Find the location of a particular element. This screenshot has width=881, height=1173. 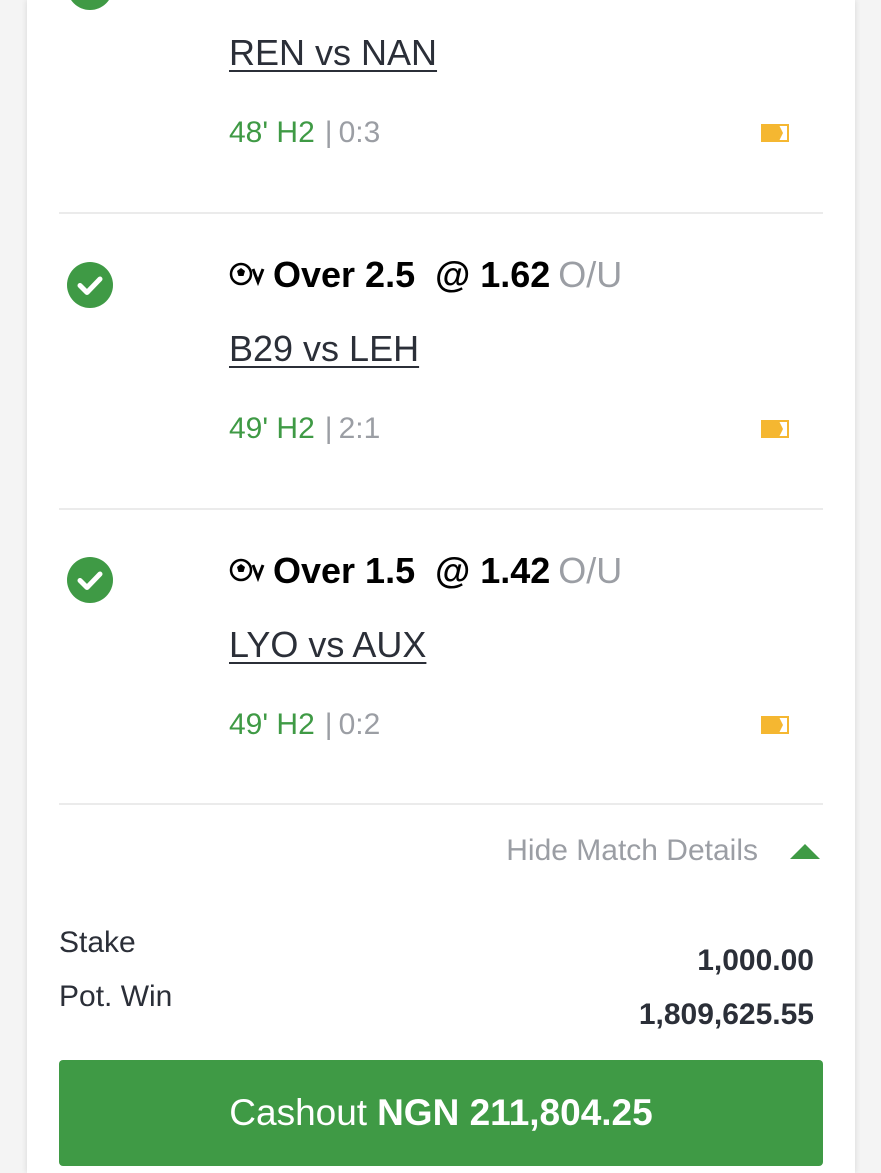

stake-value: 1,000.00 is located at coordinates (755, 960).